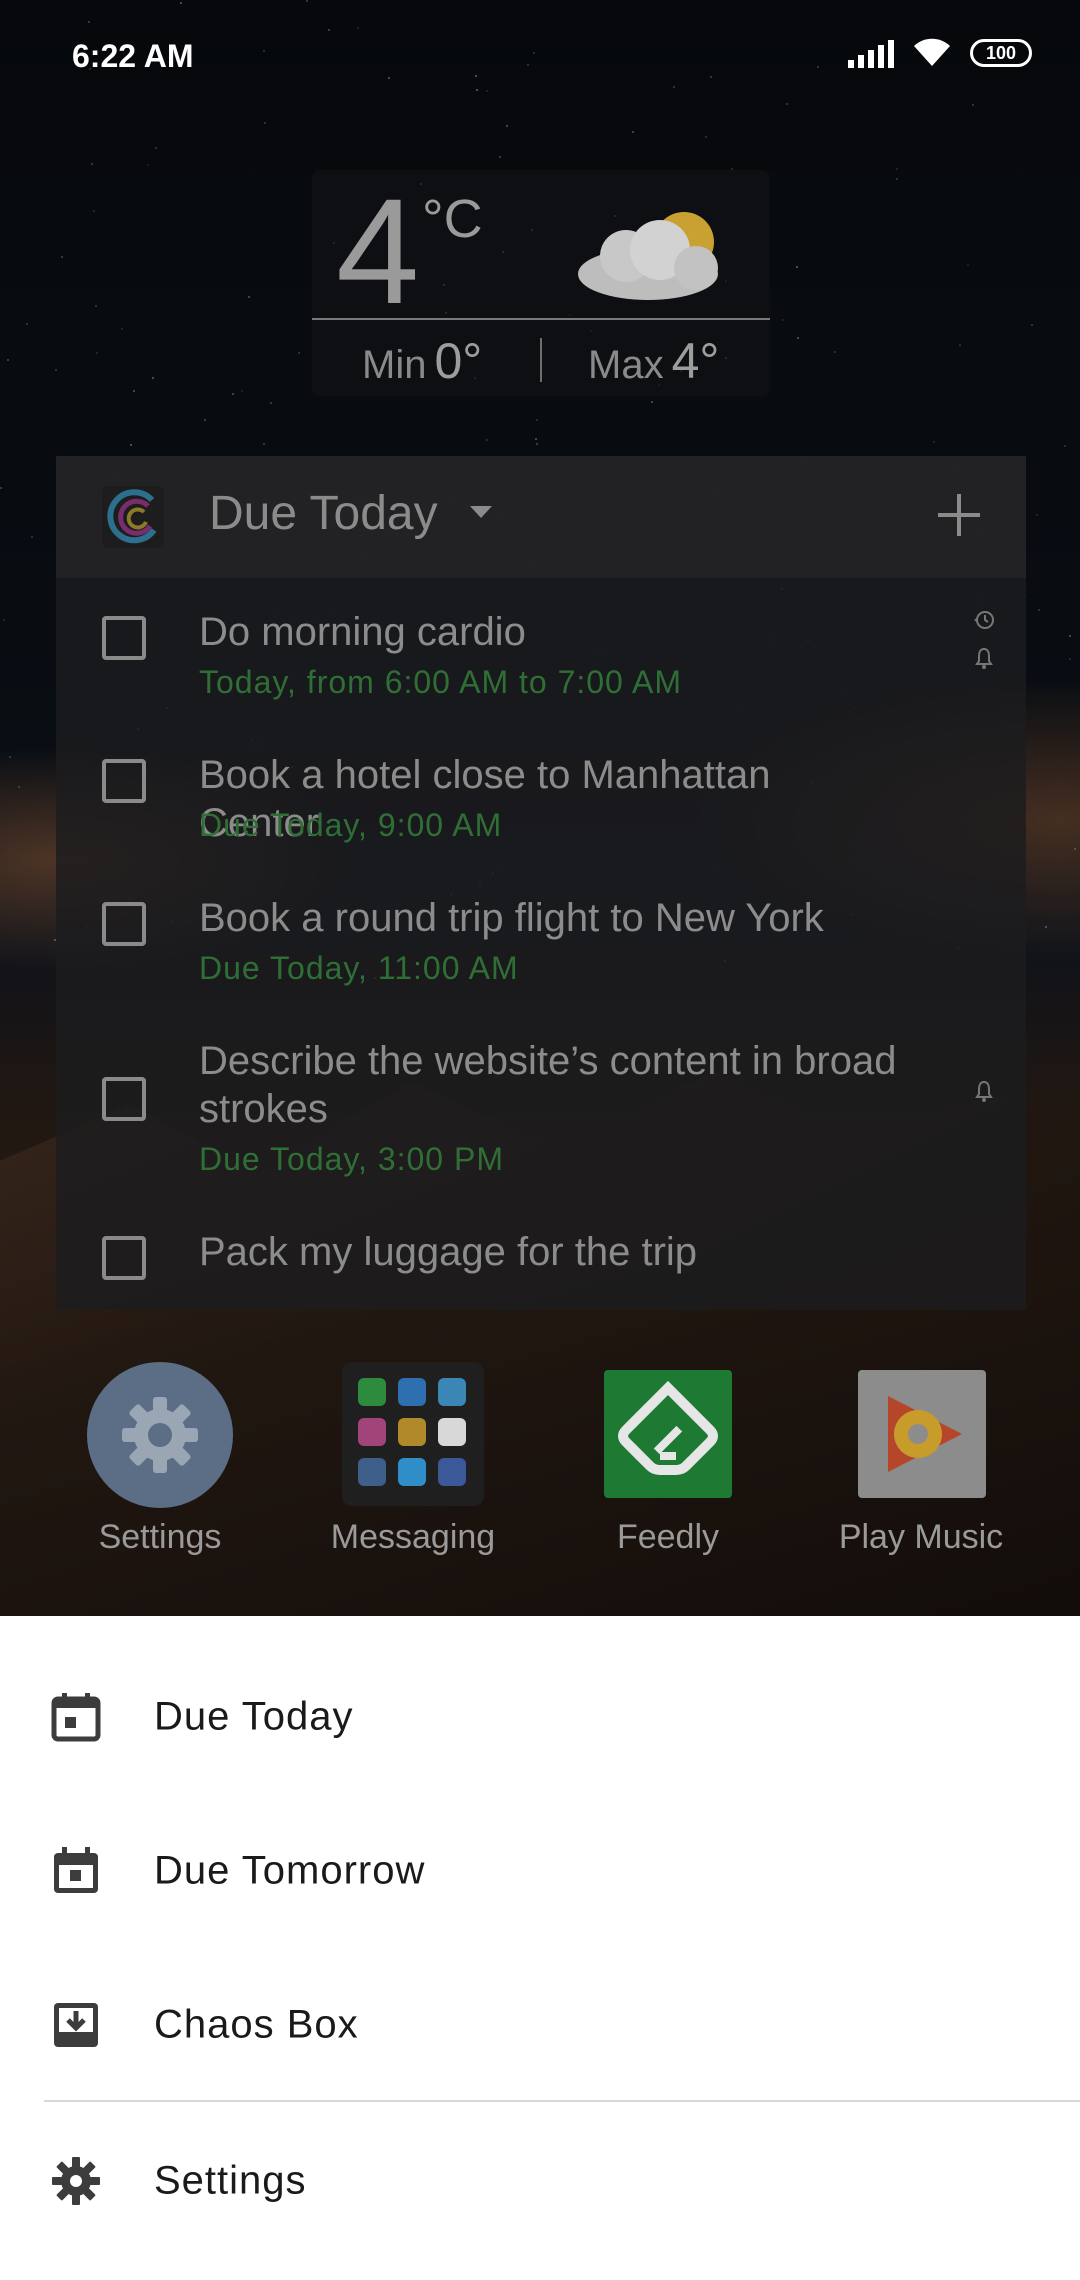 This screenshot has width=1080, height=2280. What do you see at coordinates (511, 918) in the screenshot?
I see `task-title: Book a round trip flight to New York` at bounding box center [511, 918].